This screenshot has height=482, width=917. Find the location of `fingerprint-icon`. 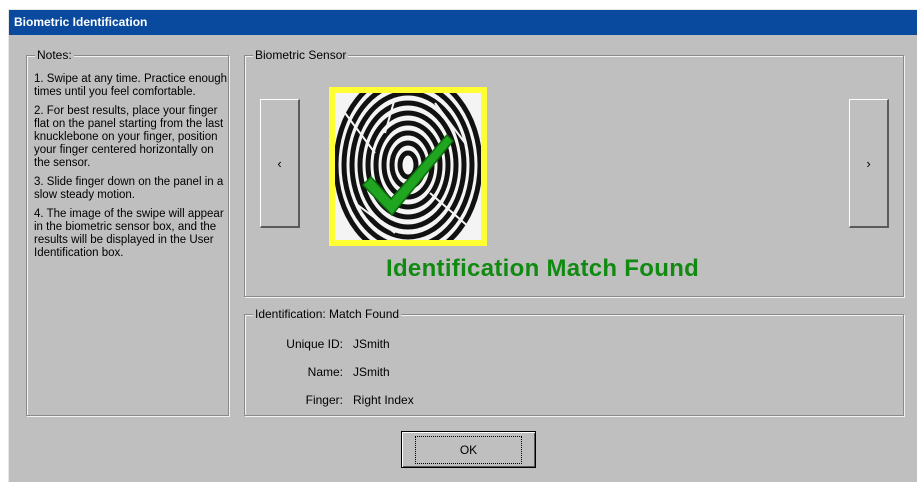

fingerprint-icon is located at coordinates (408, 166).